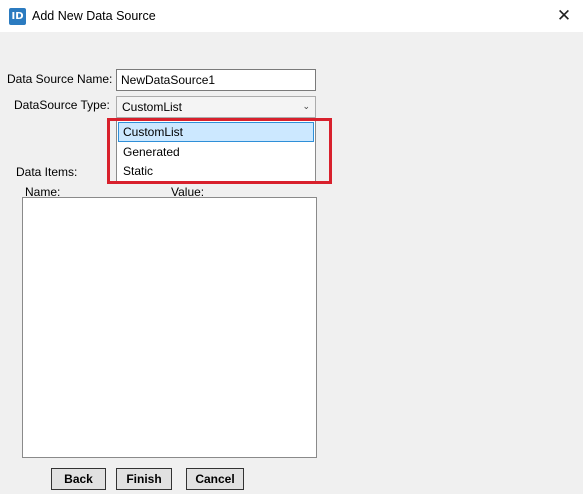 This screenshot has width=583, height=494. What do you see at coordinates (152, 107) in the screenshot?
I see `data-source-type-value: CustomList` at bounding box center [152, 107].